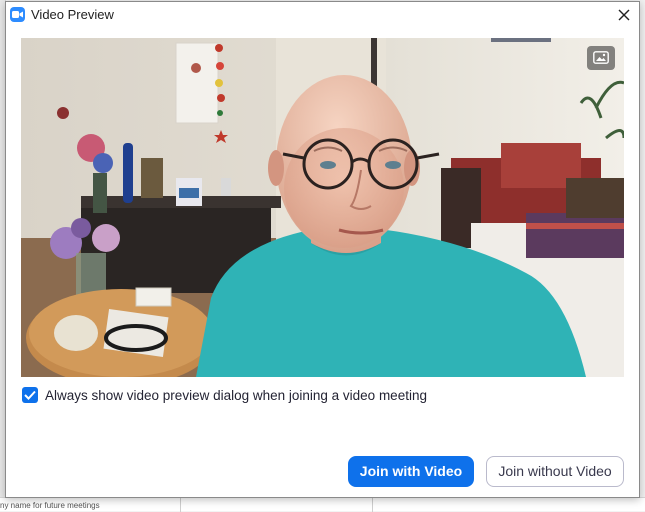  I want to click on close-button, so click(624, 15).